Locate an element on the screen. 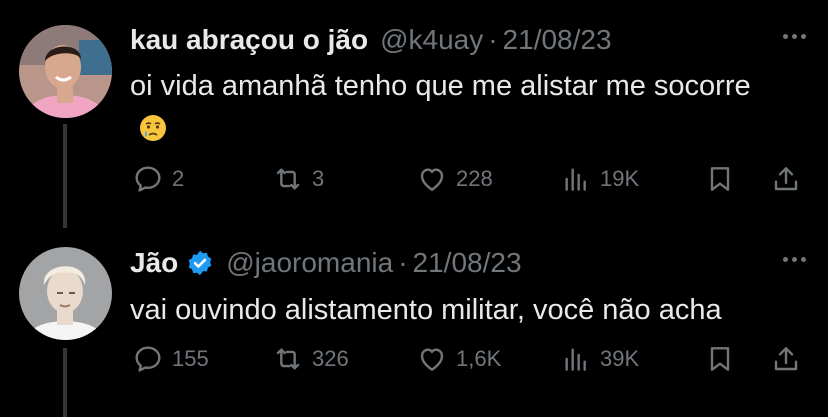 The image size is (828, 417). reply-button: 2 is located at coordinates (158, 179).